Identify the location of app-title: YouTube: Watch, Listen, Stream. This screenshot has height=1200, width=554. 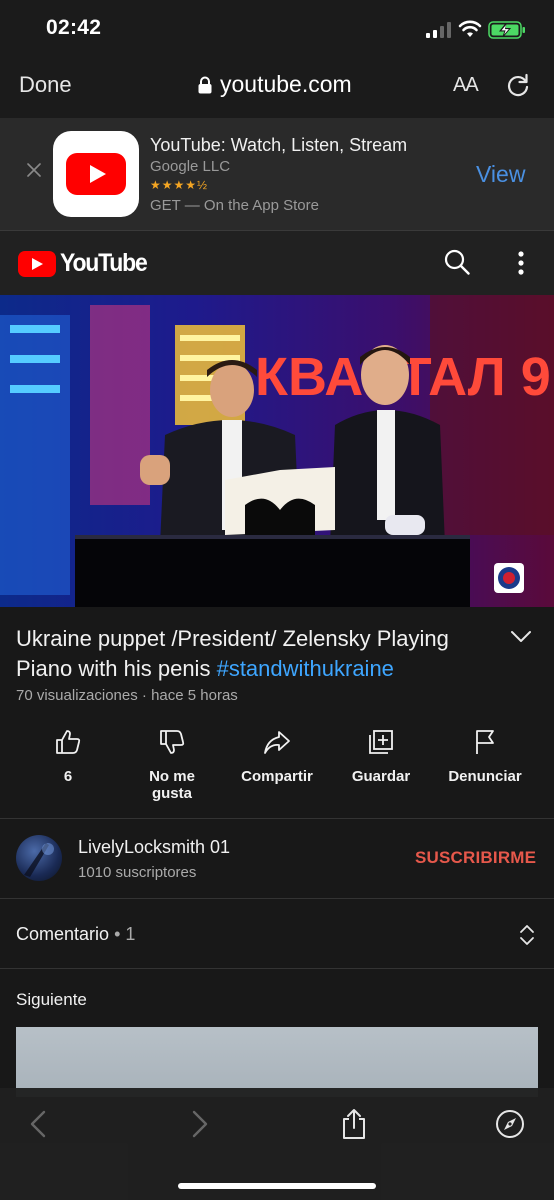
(279, 145).